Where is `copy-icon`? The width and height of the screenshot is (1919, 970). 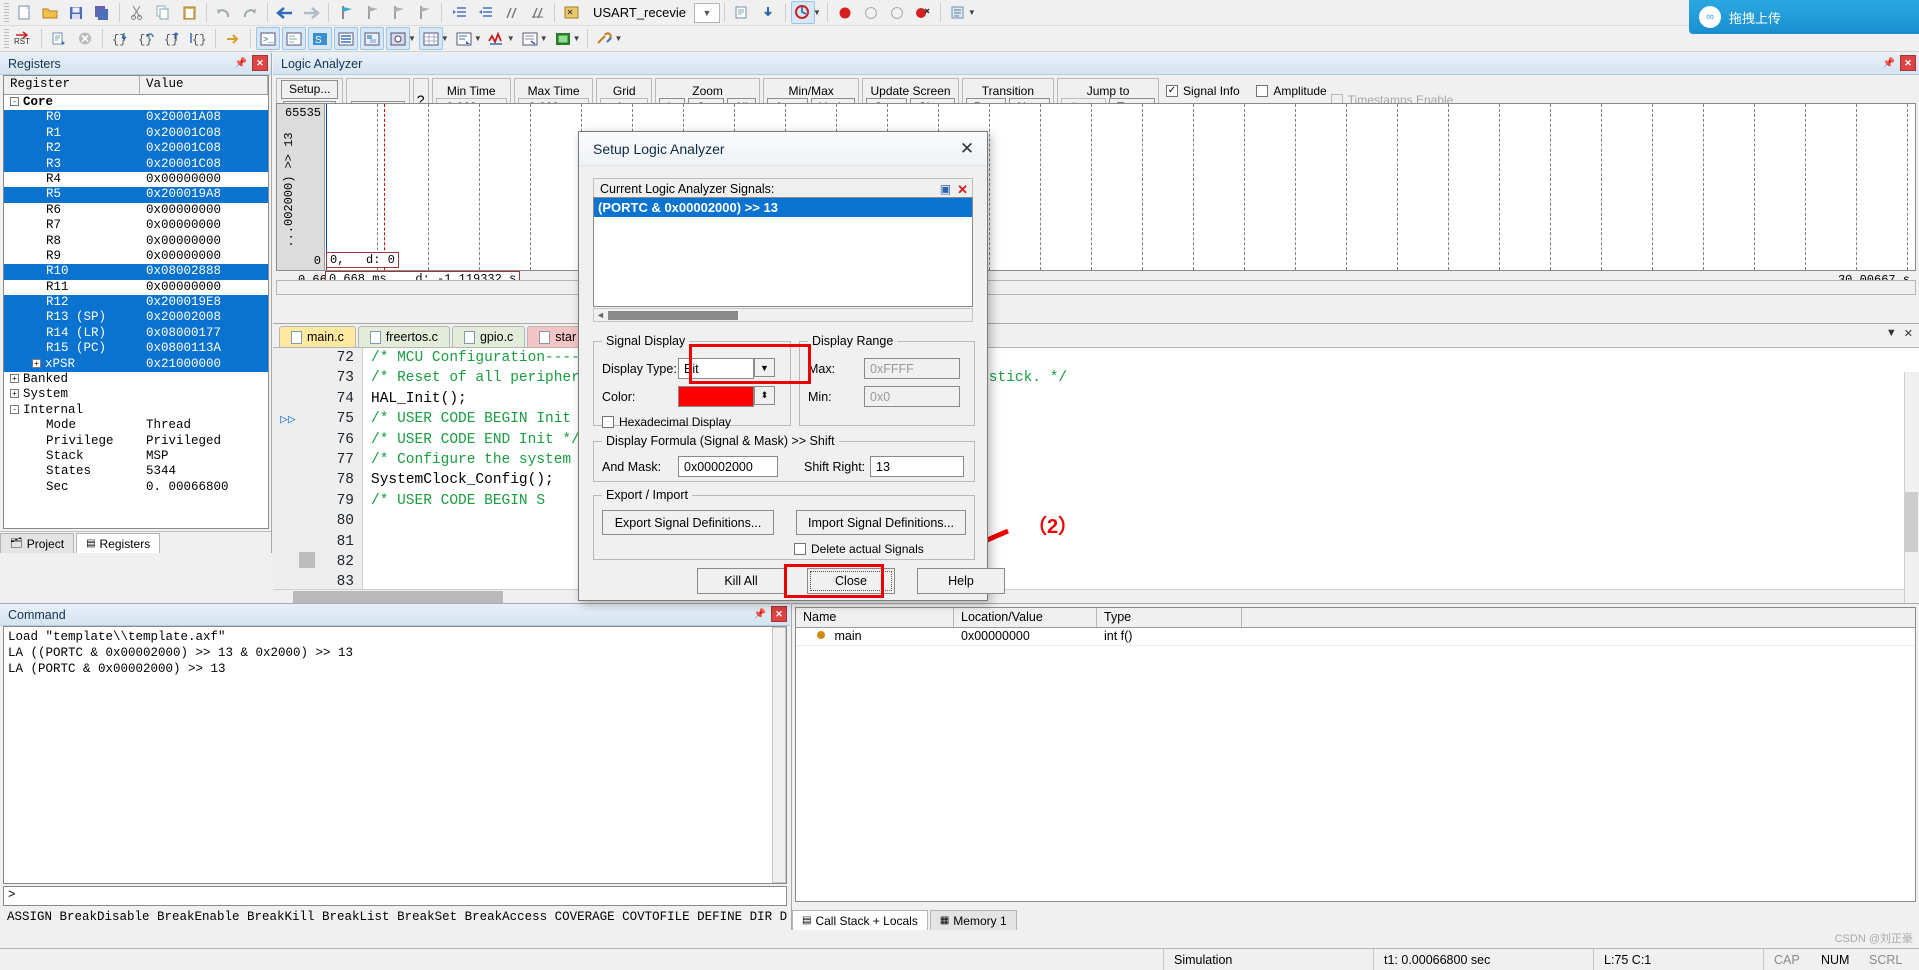
copy-icon is located at coordinates (163, 12).